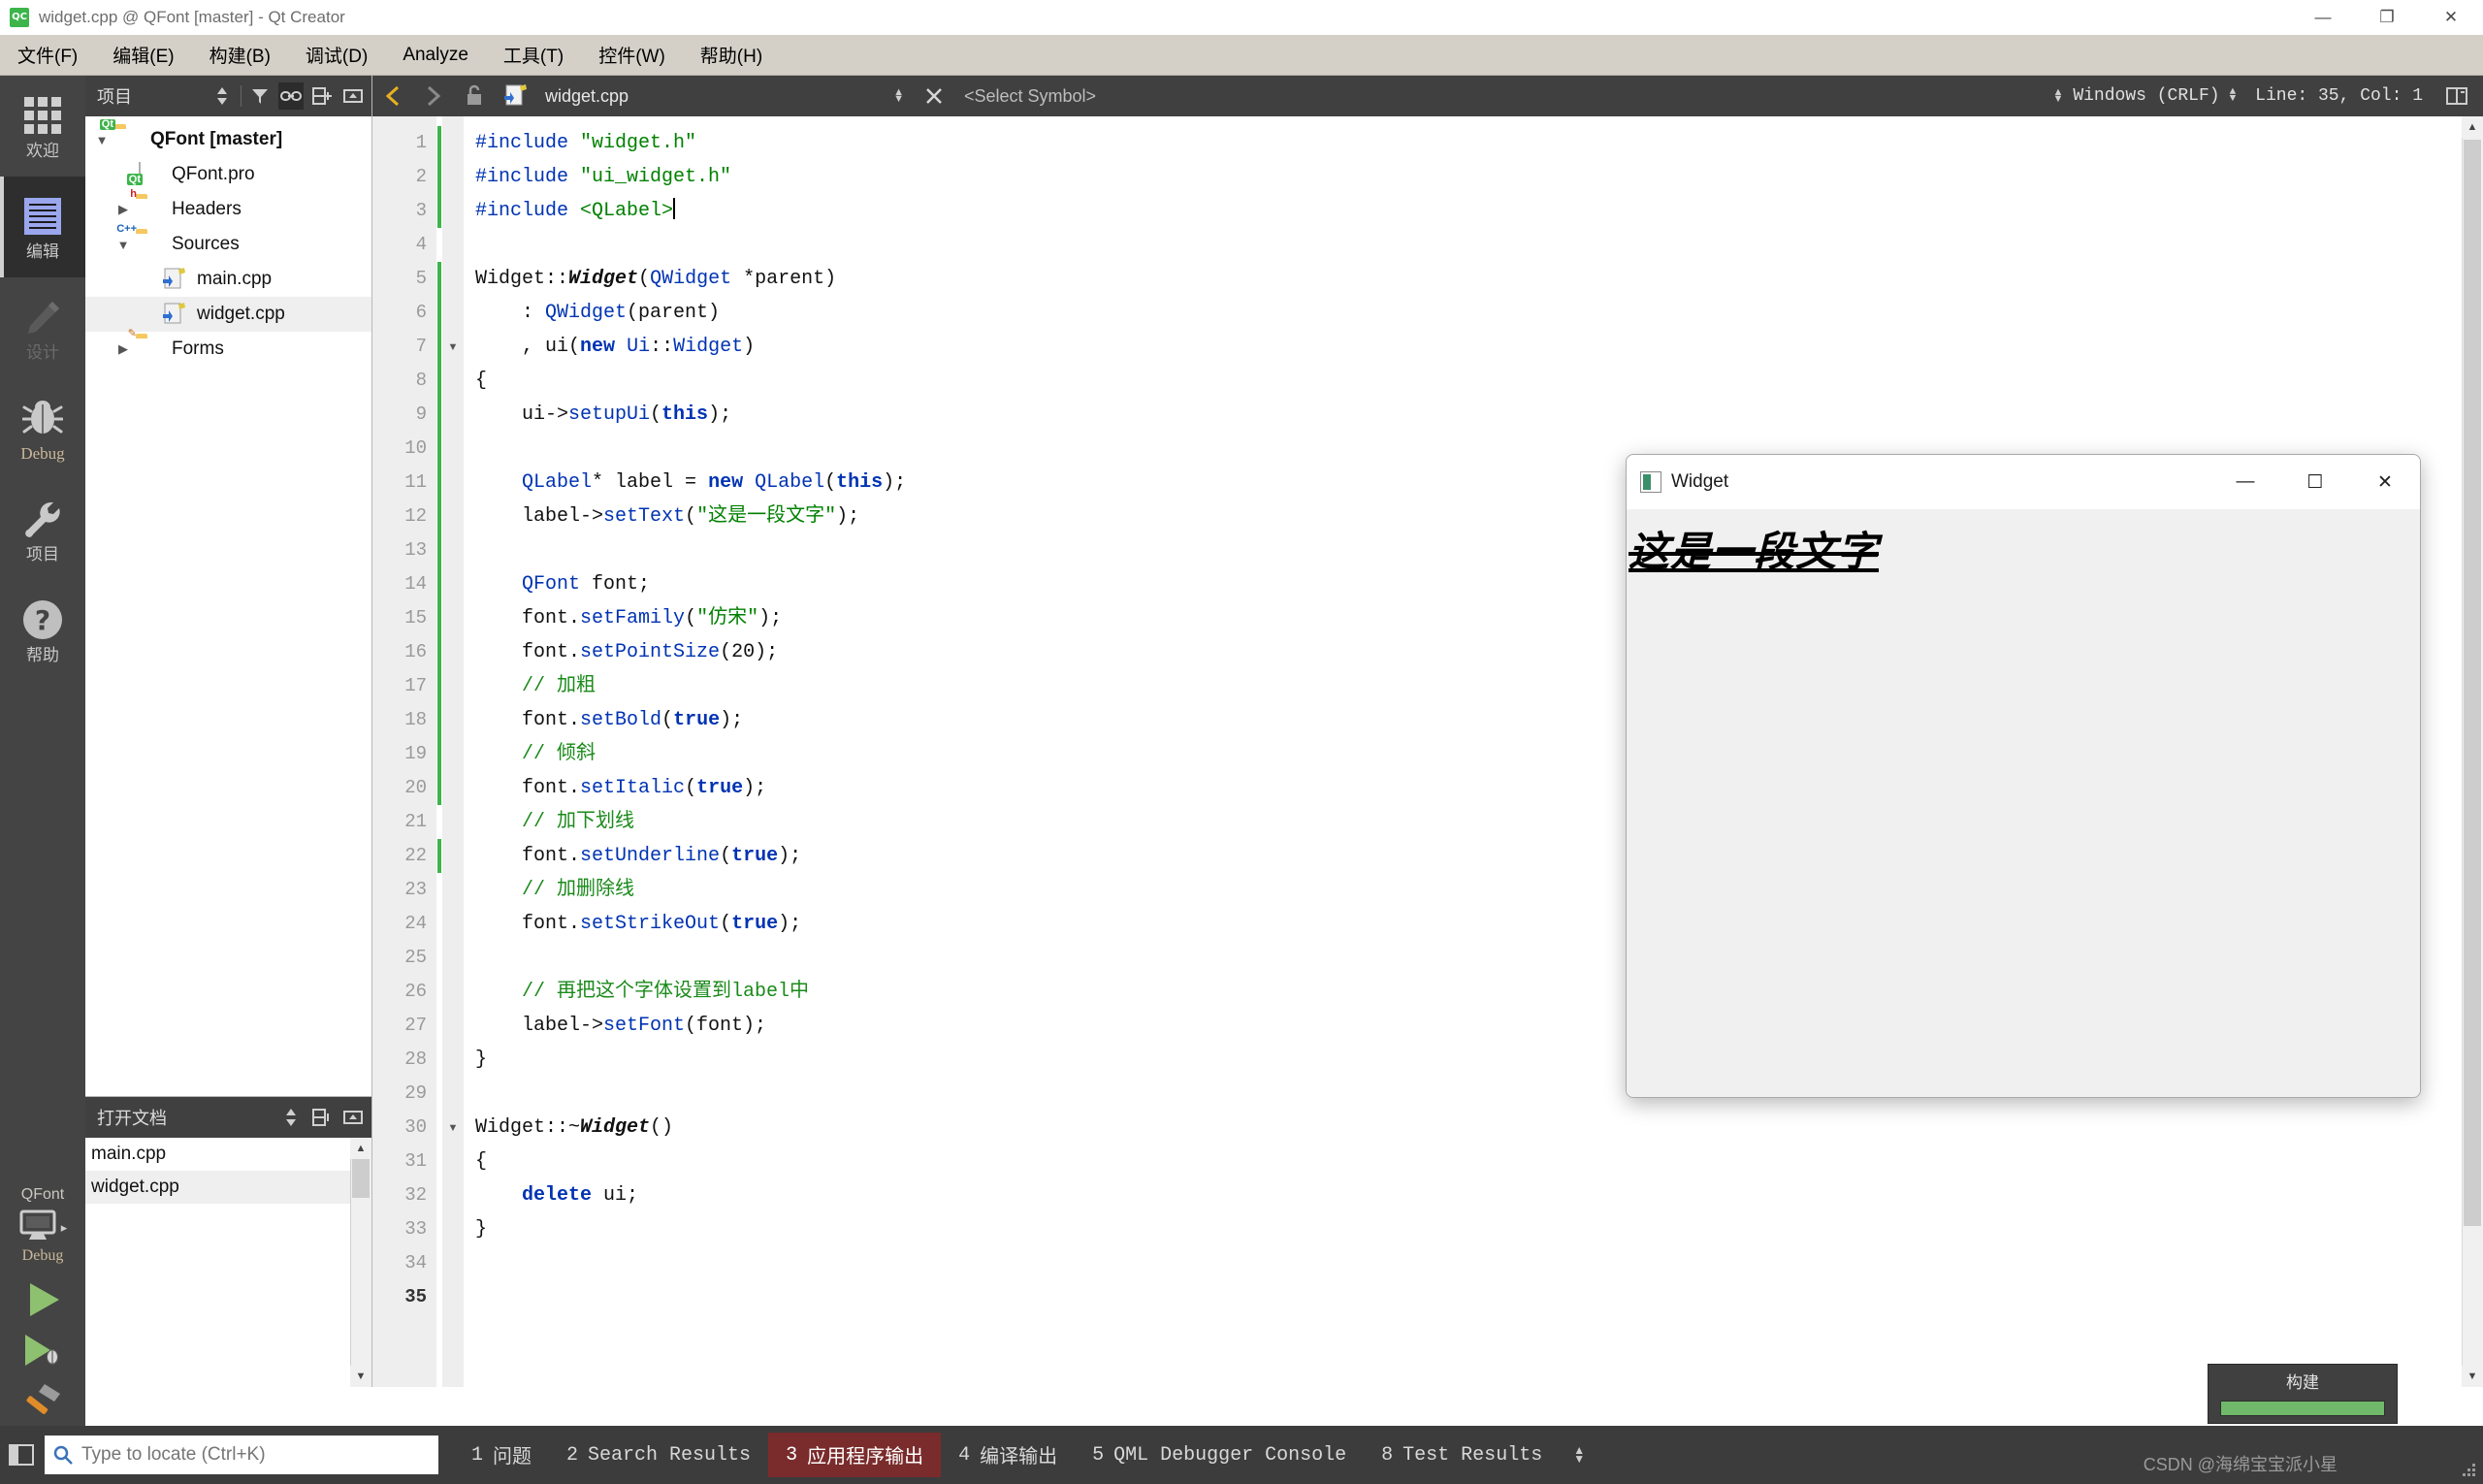 This screenshot has height=1484, width=2483. What do you see at coordinates (416, 787) in the screenshot?
I see `line-number: 20` at bounding box center [416, 787].